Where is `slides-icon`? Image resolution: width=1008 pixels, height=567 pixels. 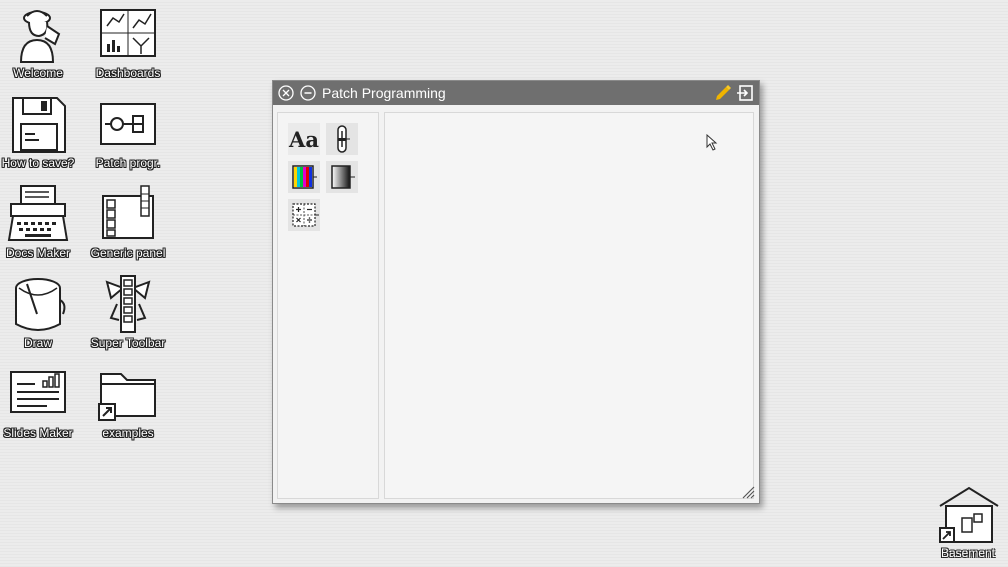
slides-icon is located at coordinates (38, 395).